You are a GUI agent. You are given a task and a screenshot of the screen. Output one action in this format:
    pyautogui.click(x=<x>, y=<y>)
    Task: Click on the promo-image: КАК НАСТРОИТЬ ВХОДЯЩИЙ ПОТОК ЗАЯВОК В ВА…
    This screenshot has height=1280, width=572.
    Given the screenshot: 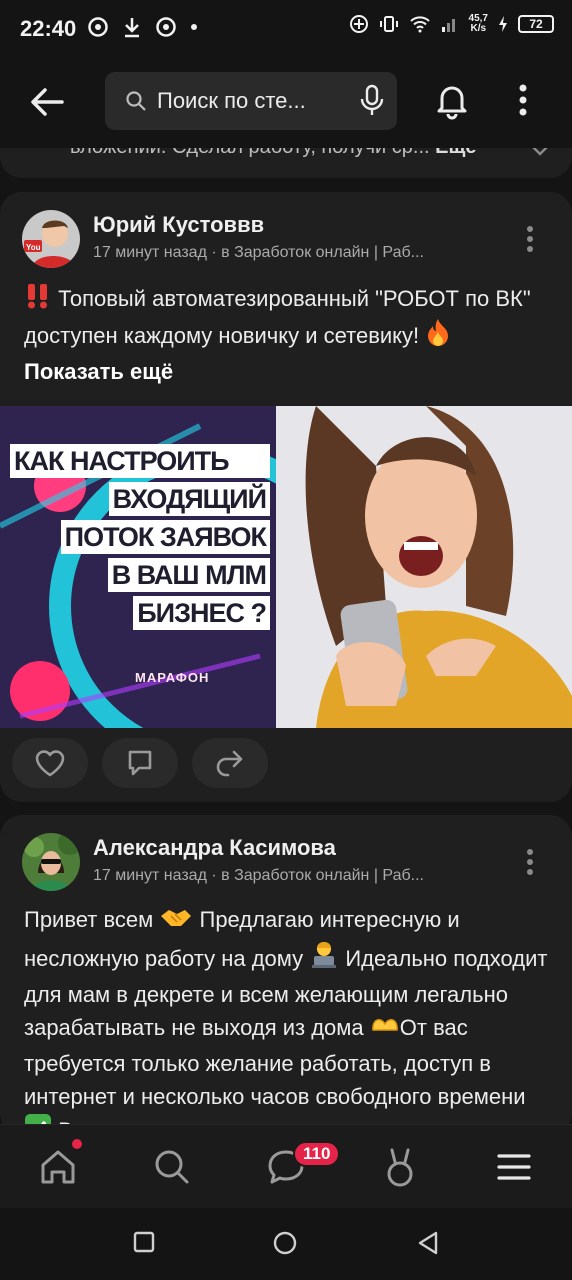 What is the action you would take?
    pyautogui.click(x=138, y=567)
    